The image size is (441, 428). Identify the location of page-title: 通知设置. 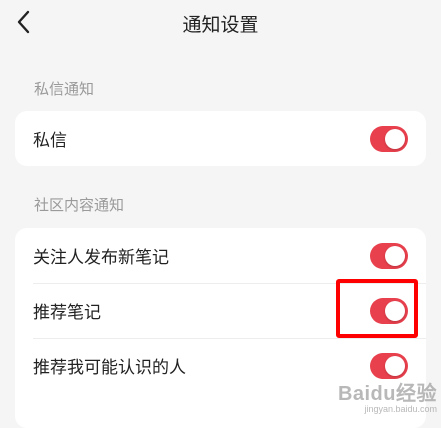
(220, 25).